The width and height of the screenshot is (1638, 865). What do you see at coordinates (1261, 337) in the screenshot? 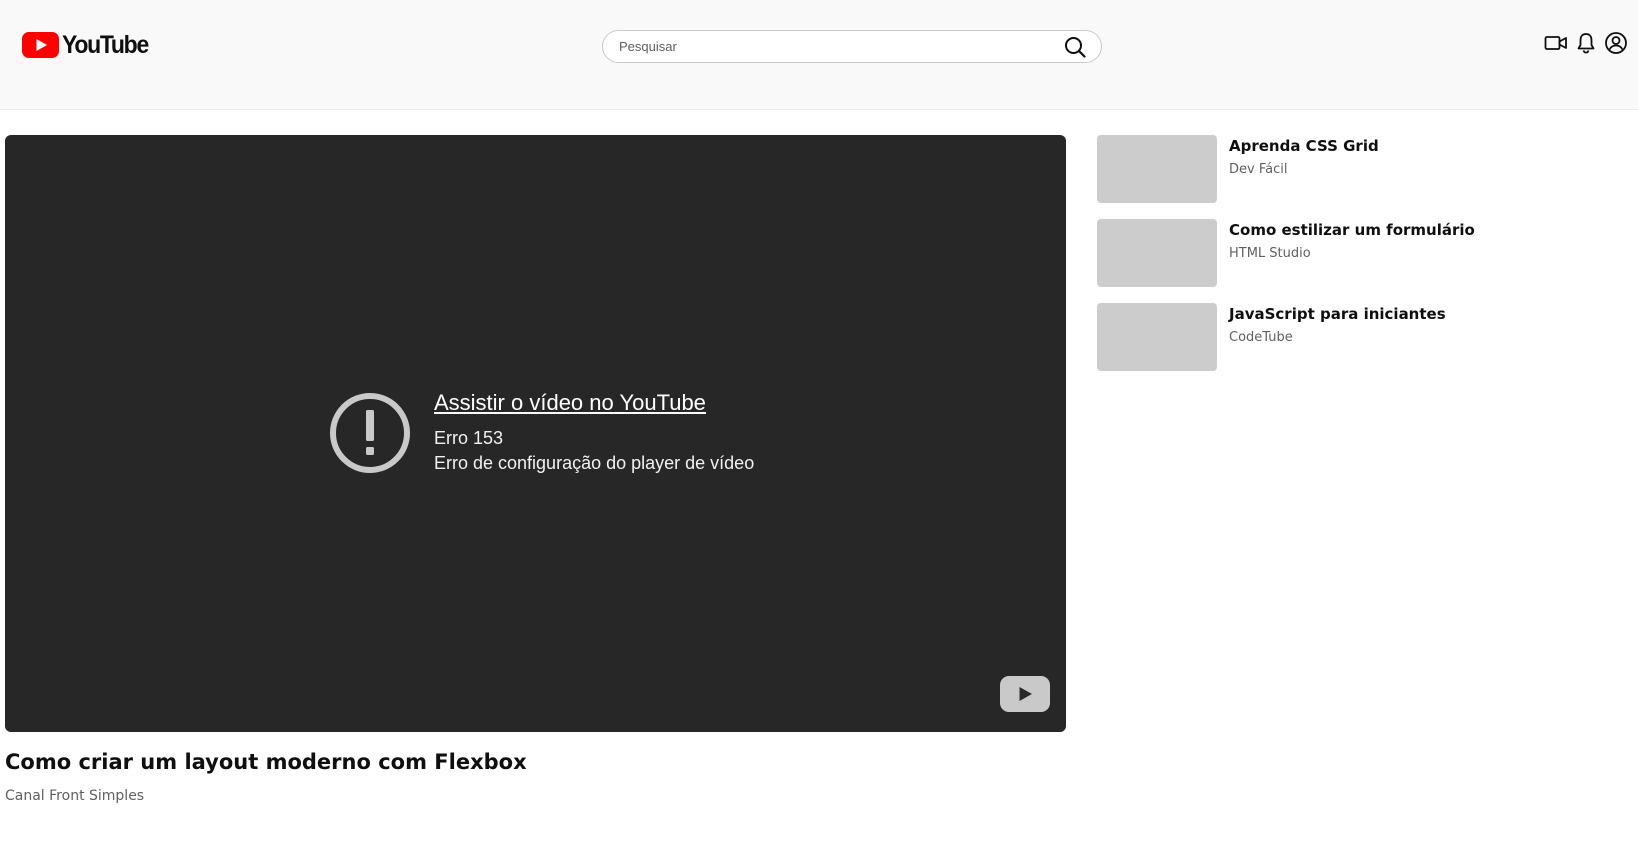
I see `recommendation-channel: CodeTube` at bounding box center [1261, 337].